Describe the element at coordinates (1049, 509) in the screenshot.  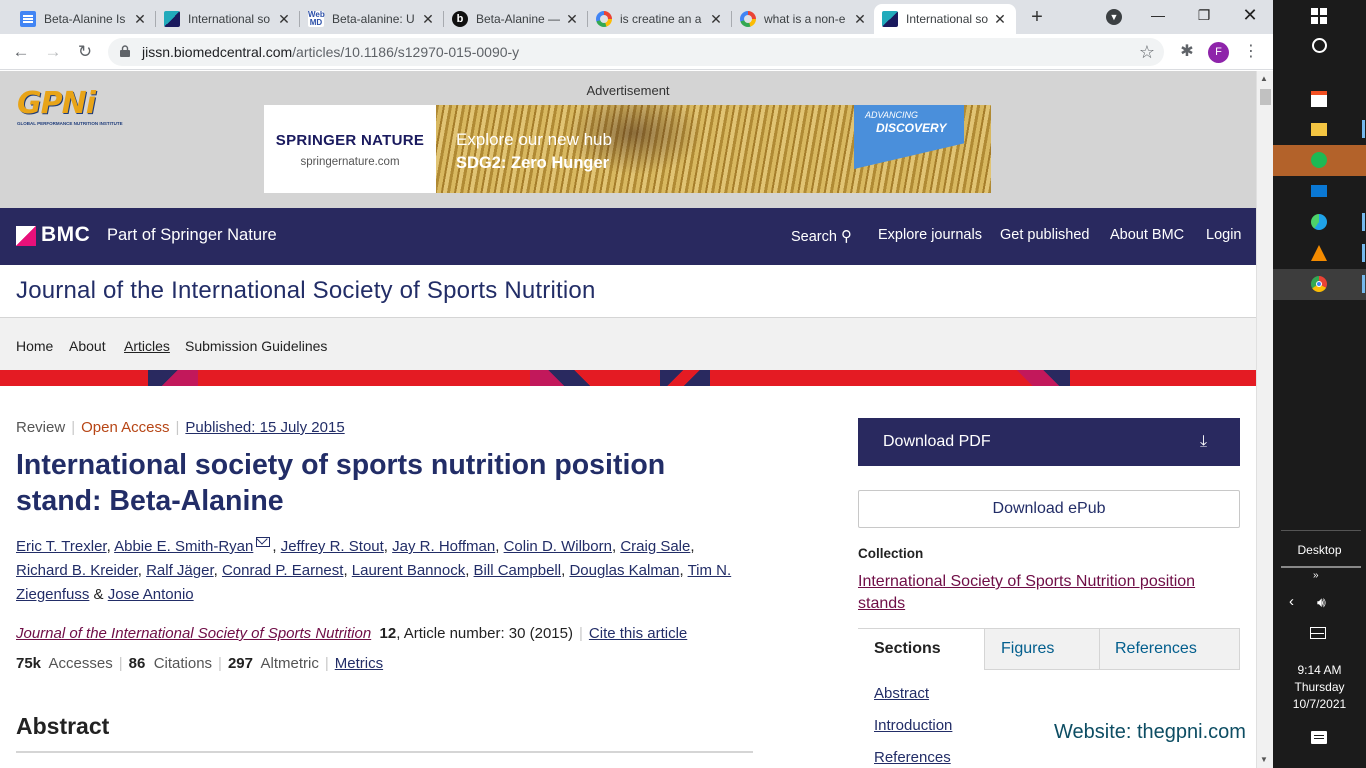
I see `download-epub-button: Download ePub` at that location.